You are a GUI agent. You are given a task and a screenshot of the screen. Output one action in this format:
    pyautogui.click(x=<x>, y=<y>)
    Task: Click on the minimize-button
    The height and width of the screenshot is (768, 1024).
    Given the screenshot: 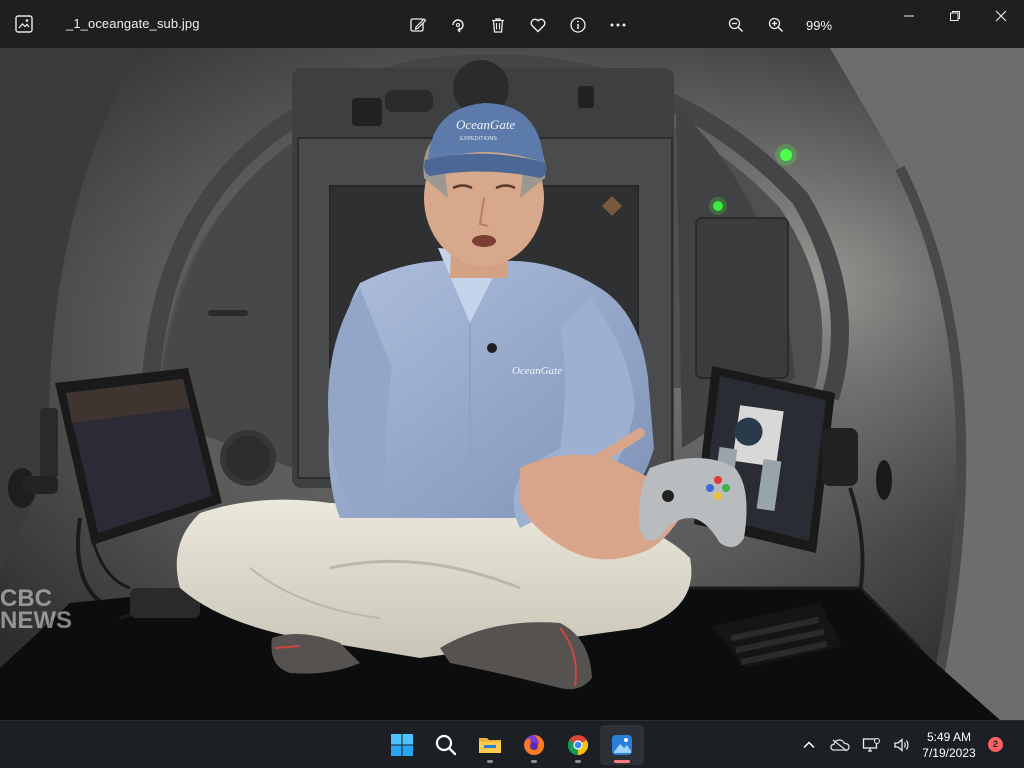 What is the action you would take?
    pyautogui.click(x=909, y=16)
    